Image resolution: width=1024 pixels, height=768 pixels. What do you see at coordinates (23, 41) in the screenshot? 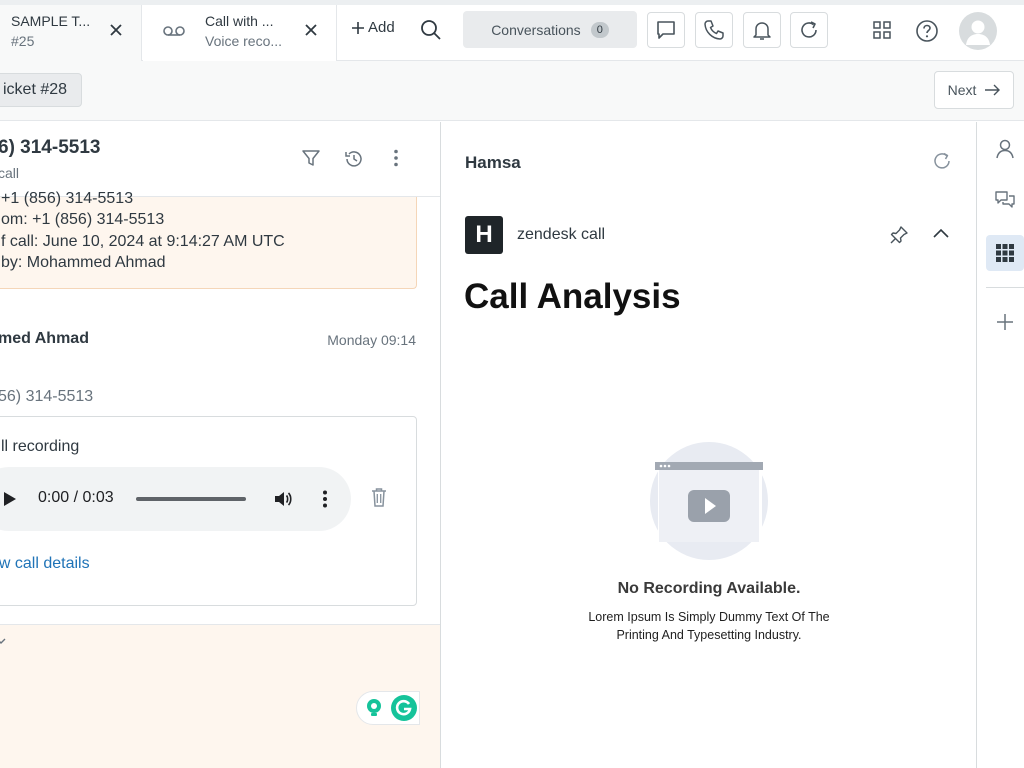
I see `tab-subtitle: #25` at bounding box center [23, 41].